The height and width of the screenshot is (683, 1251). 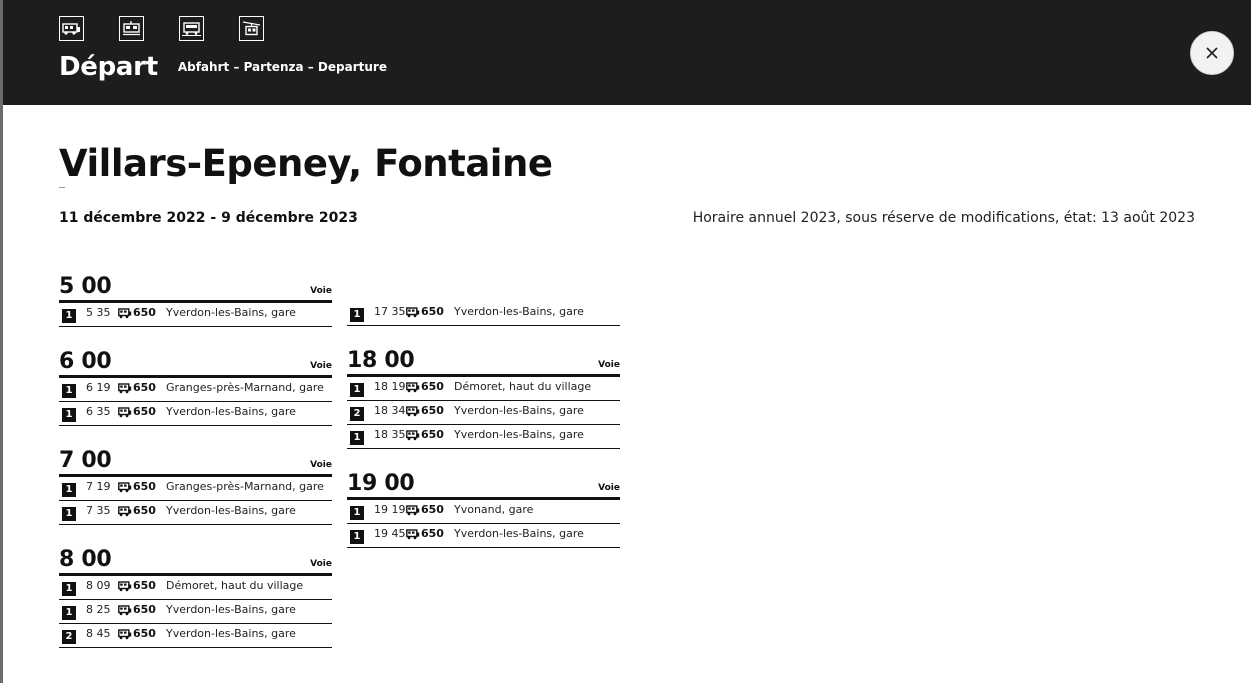 I want to click on close-button, so click(x=1212, y=53).